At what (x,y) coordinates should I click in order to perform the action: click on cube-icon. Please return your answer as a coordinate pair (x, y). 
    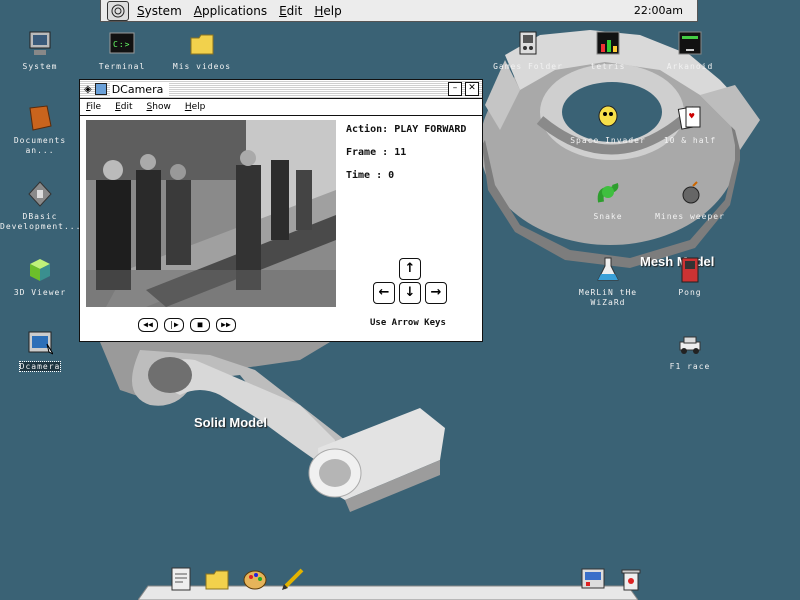
    Looking at the image, I should click on (40, 270).